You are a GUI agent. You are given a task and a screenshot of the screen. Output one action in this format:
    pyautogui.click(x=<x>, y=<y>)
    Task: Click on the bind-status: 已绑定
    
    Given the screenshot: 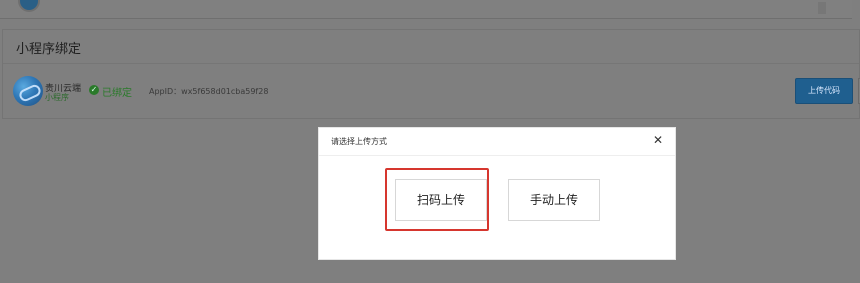 What is the action you would take?
    pyautogui.click(x=117, y=93)
    